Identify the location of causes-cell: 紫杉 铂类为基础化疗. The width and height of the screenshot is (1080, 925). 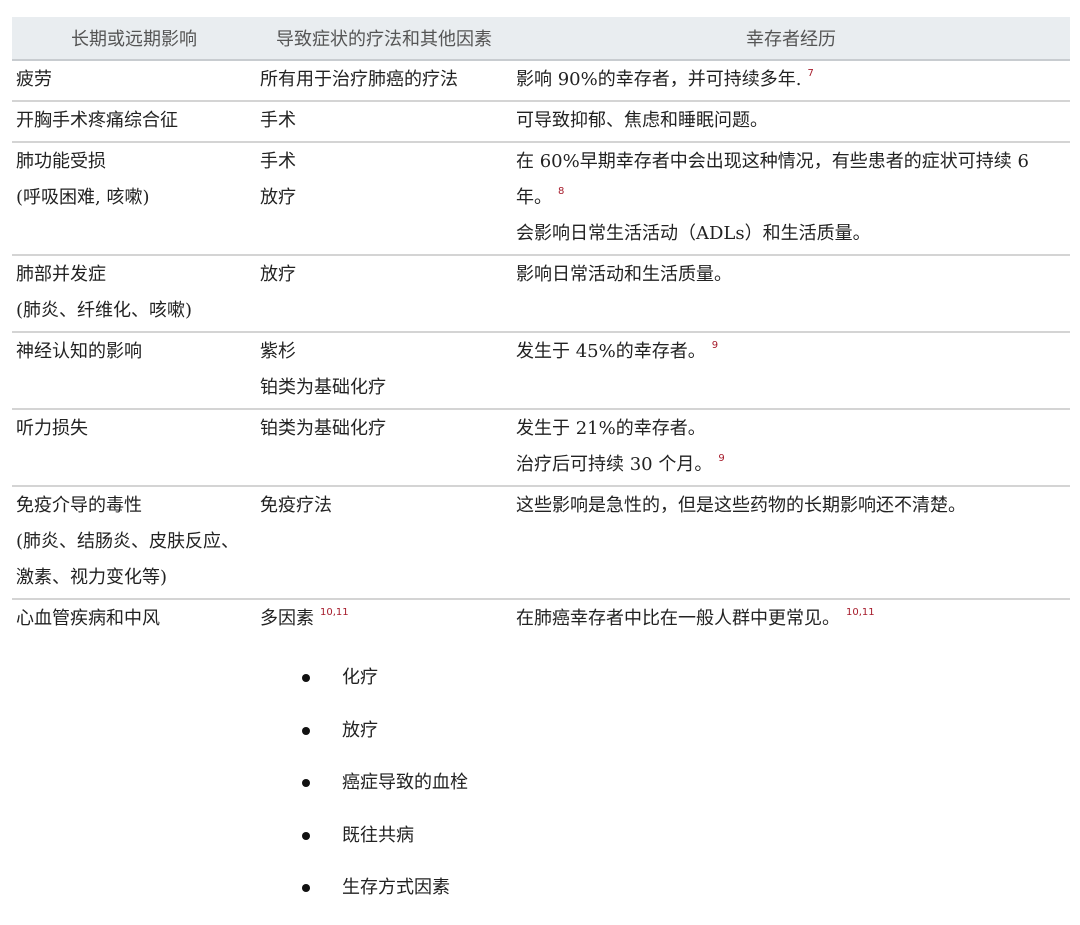
(384, 371).